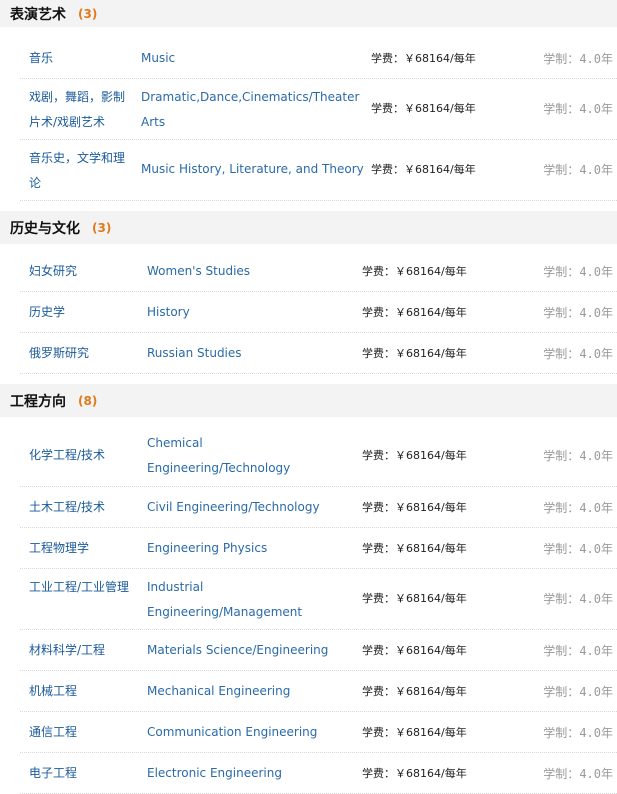 The height and width of the screenshot is (794, 617). What do you see at coordinates (53, 732) in the screenshot?
I see `major-cn-link: 通信工程` at bounding box center [53, 732].